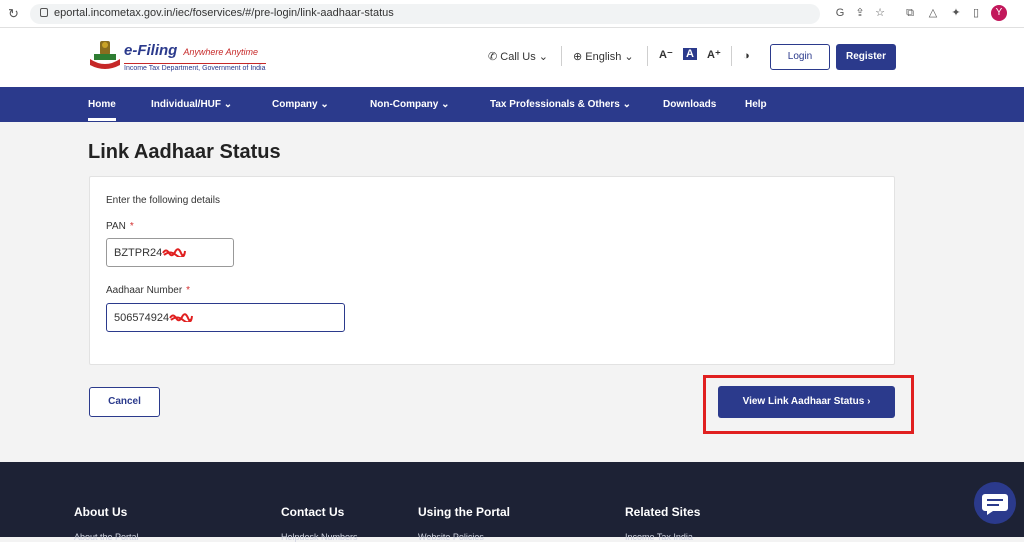  Describe the element at coordinates (404, 104) in the screenshot. I see `nav-label: Non-Company` at that location.